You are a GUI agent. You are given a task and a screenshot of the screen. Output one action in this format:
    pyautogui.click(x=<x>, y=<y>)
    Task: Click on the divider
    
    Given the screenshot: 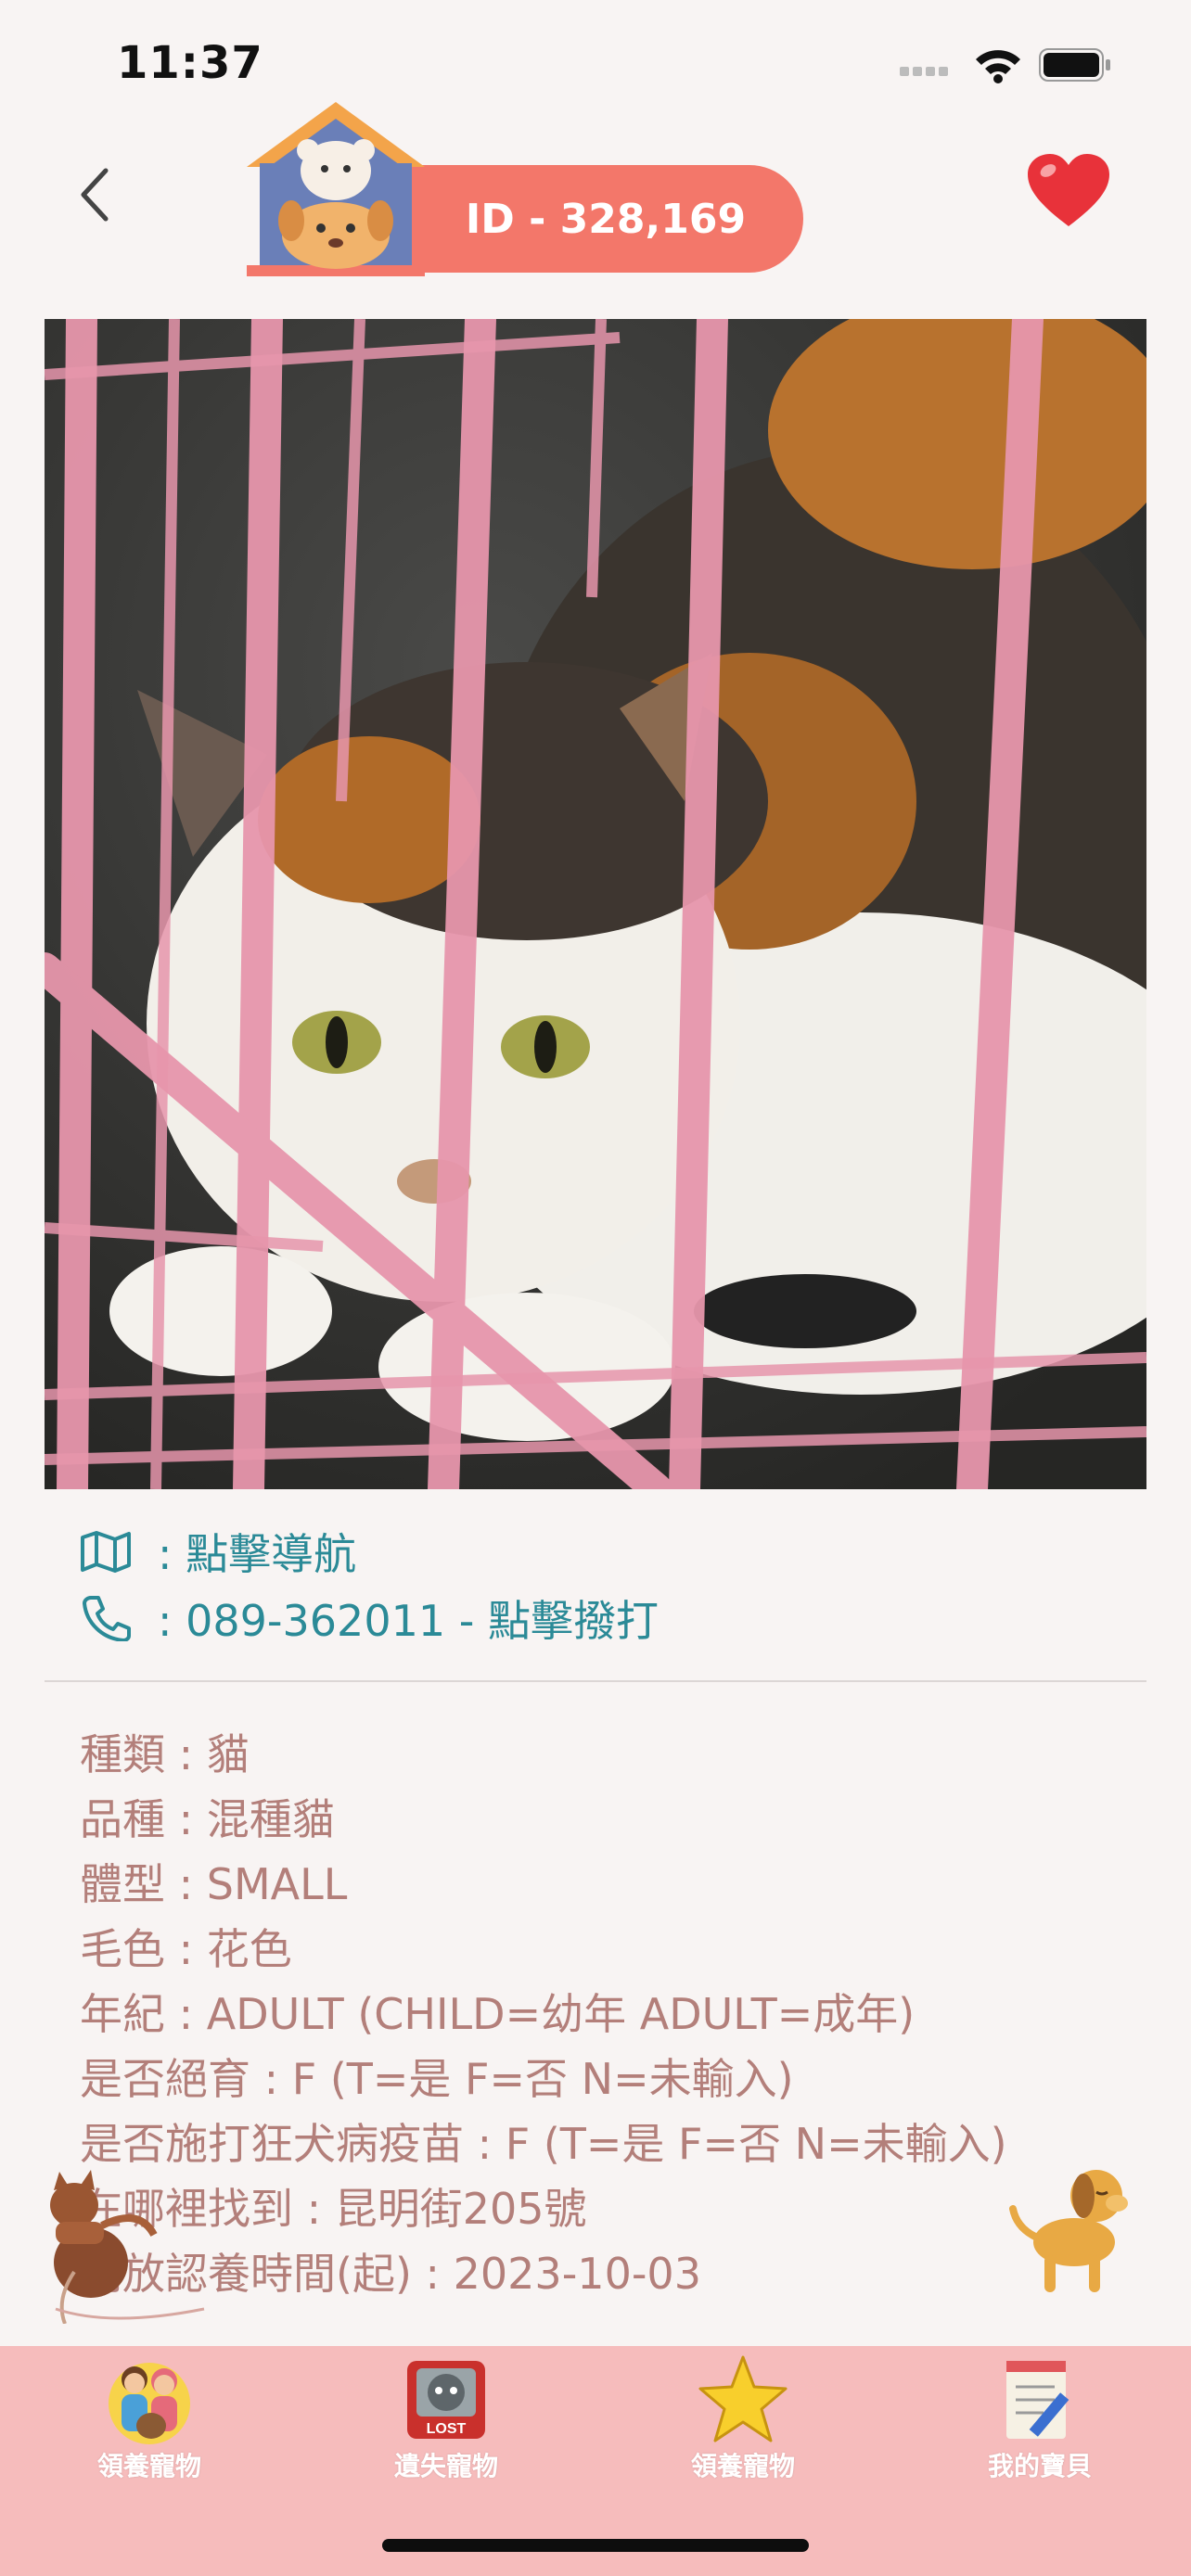 What is the action you would take?
    pyautogui.click(x=595, y=1681)
    